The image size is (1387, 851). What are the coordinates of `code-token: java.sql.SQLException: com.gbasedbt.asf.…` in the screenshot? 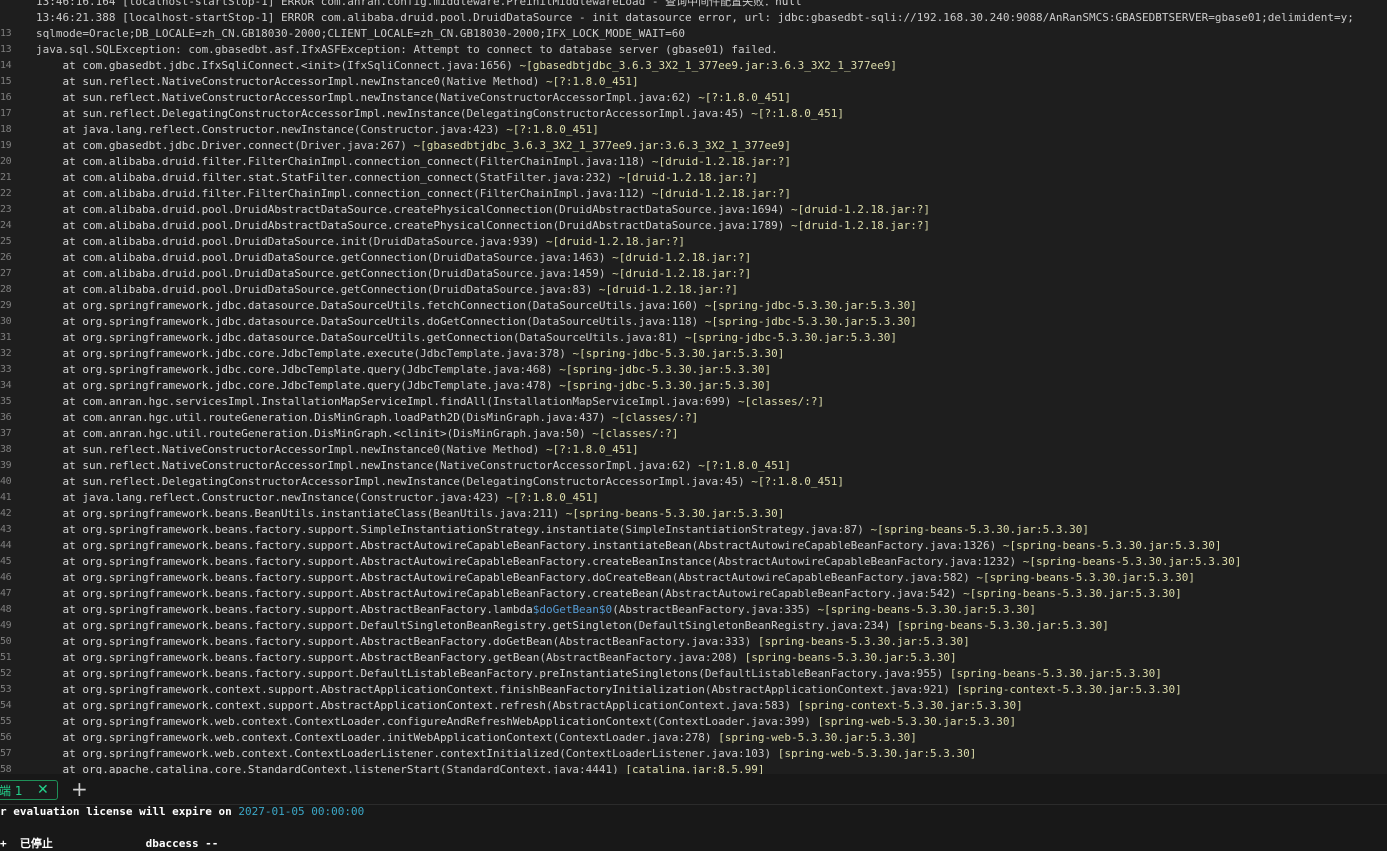 It's located at (407, 49).